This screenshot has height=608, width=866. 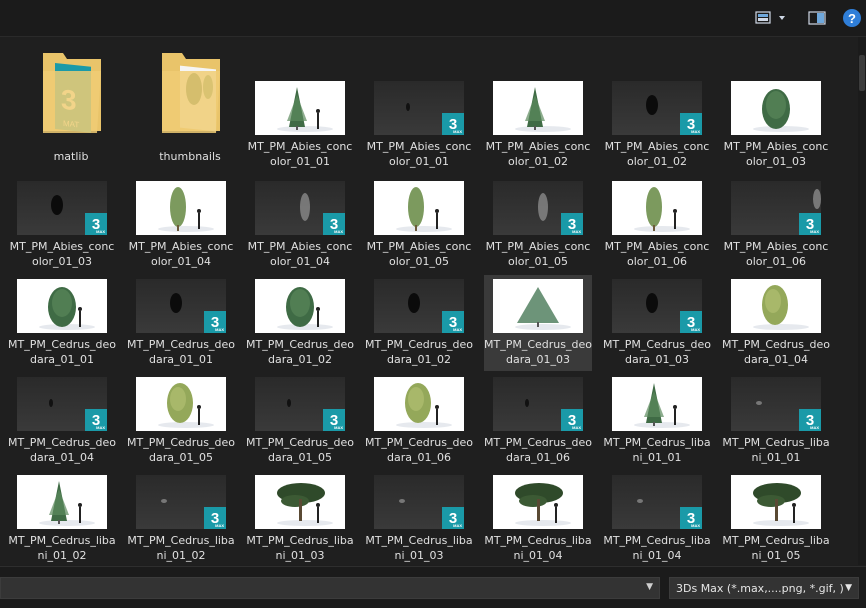 What do you see at coordinates (657, 450) in the screenshot?
I see `file-label: MT_PM_Cedrus_libani_01_01` at bounding box center [657, 450].